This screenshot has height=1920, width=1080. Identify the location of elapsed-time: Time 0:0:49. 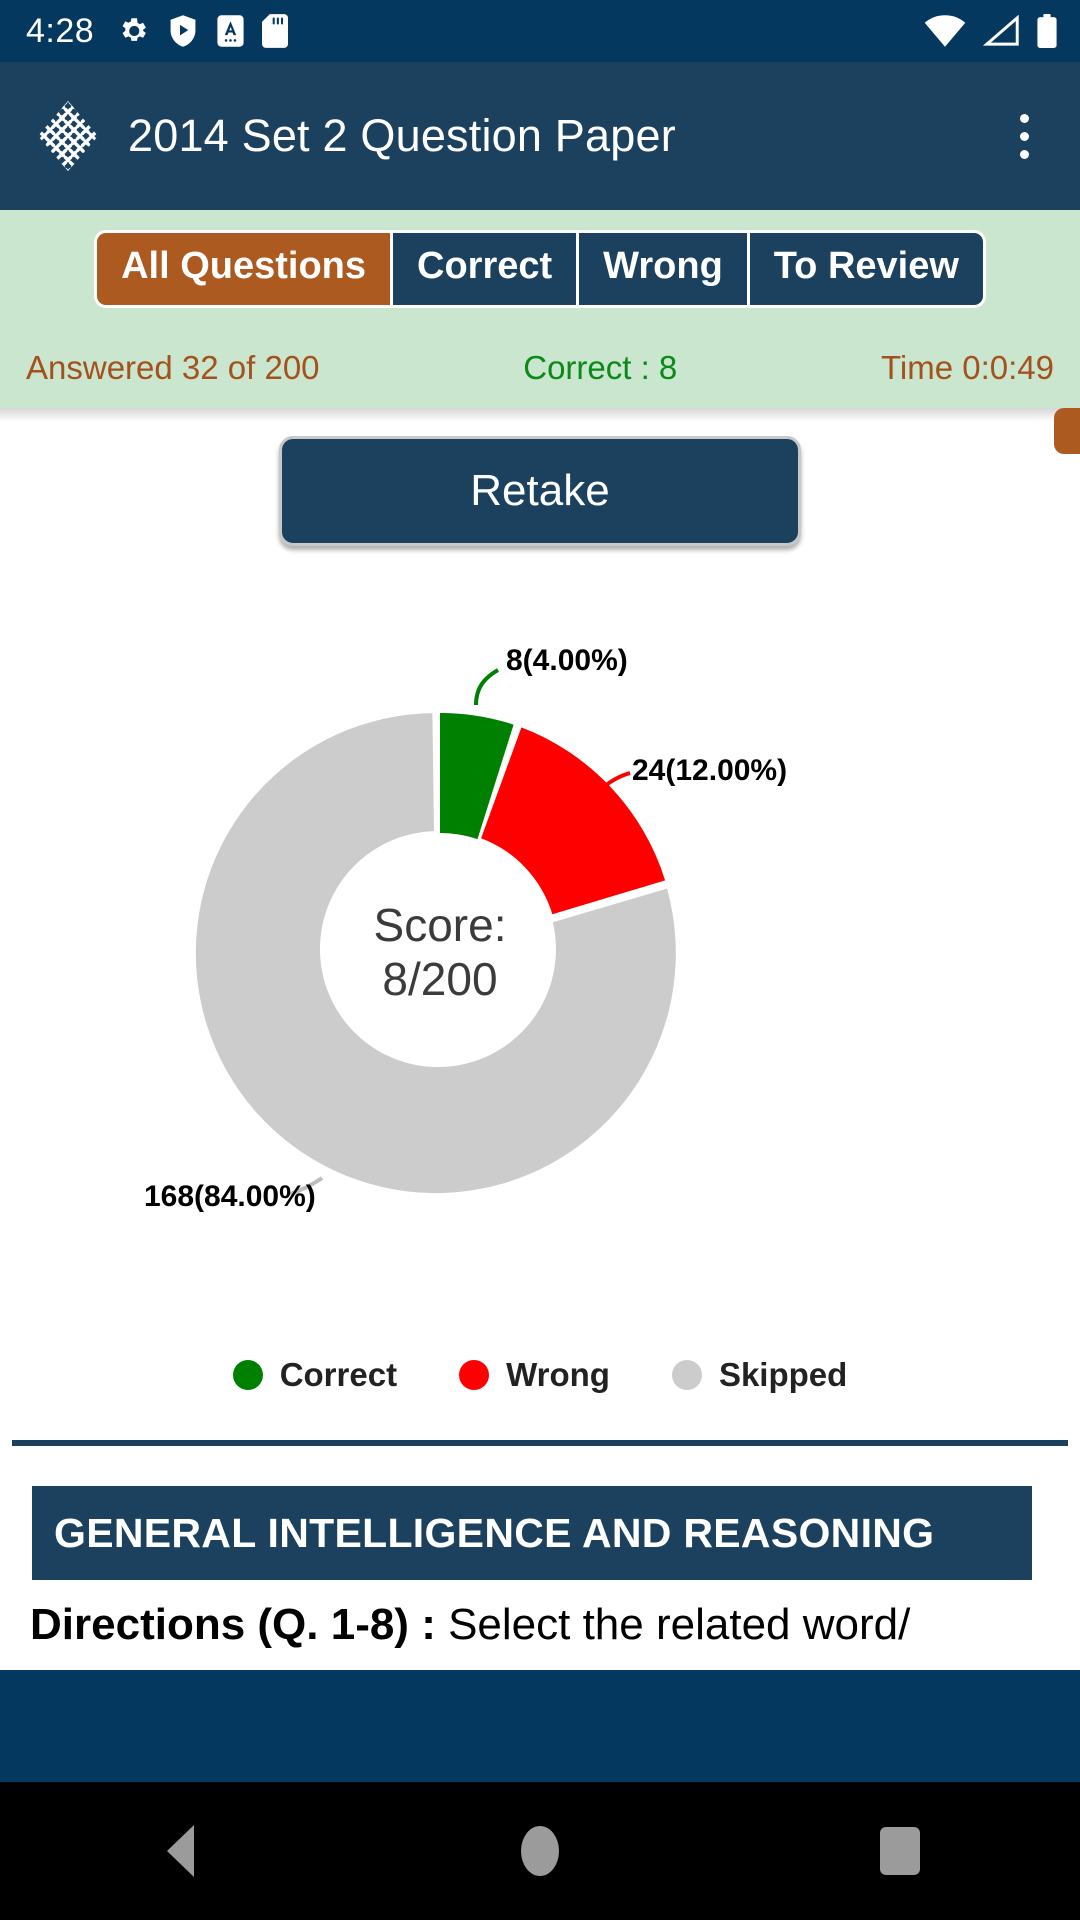
(967, 367).